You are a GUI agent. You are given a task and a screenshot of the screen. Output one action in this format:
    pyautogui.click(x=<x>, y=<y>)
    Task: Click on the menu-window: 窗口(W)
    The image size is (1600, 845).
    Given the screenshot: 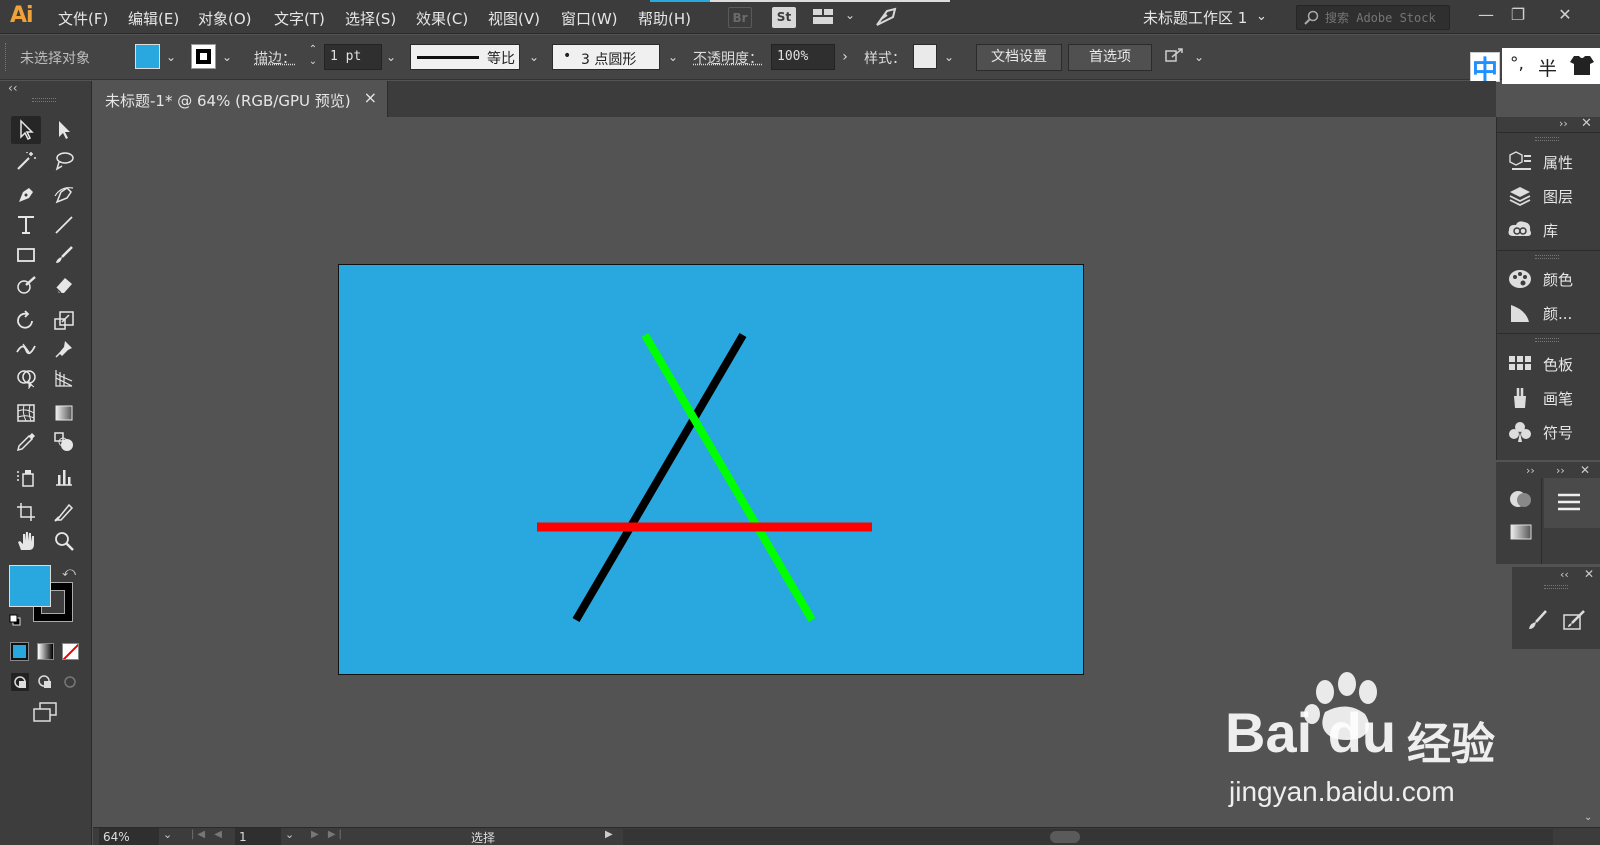 What is the action you would take?
    pyautogui.click(x=589, y=18)
    